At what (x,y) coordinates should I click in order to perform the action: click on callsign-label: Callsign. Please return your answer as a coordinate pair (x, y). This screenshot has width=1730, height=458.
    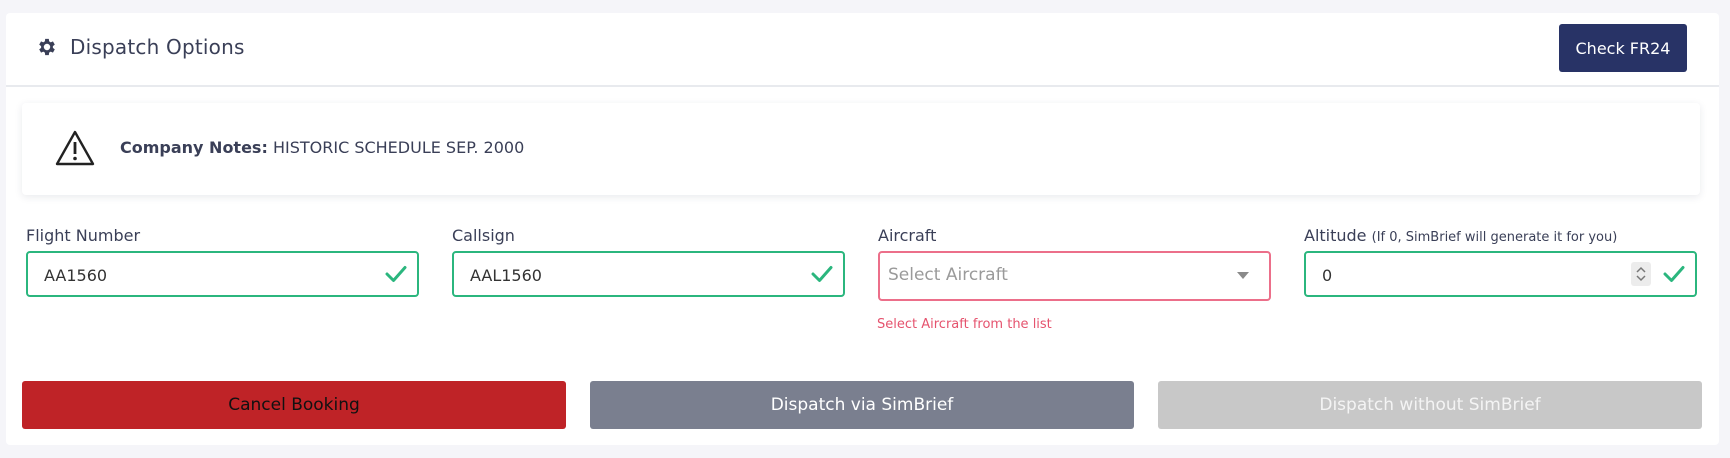
    Looking at the image, I should click on (483, 235).